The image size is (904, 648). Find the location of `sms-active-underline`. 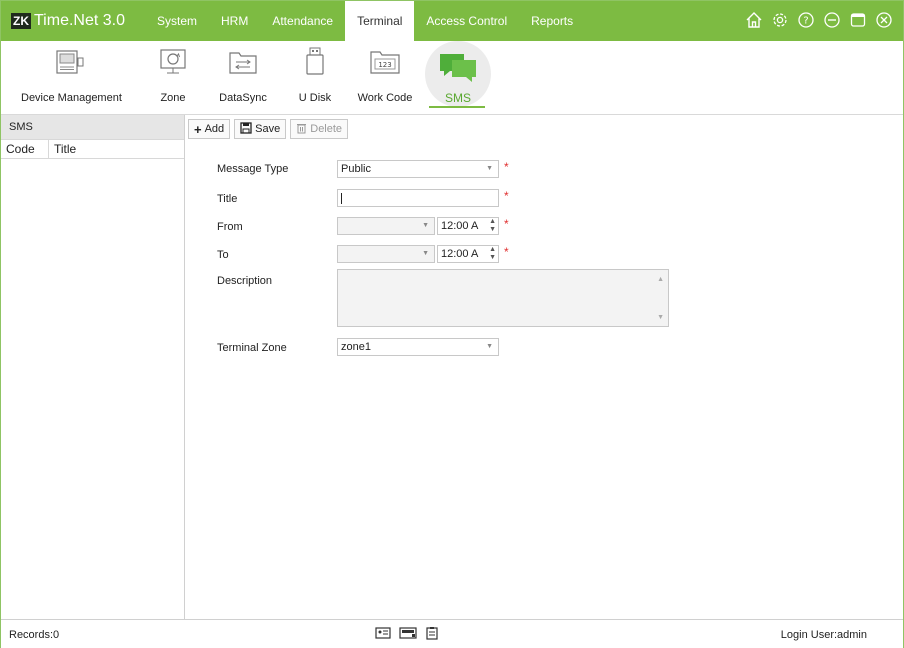

sms-active-underline is located at coordinates (457, 107).